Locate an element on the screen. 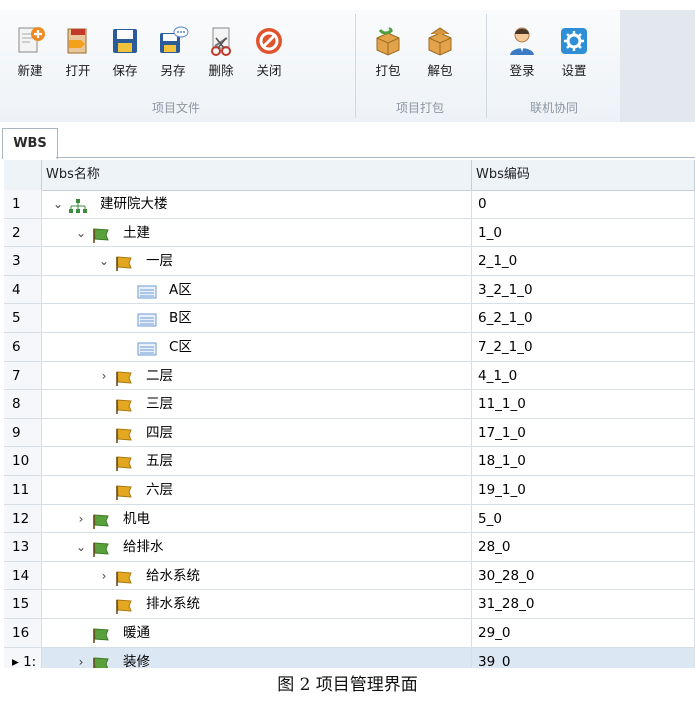  table-row: 10 五层 18_1_0 is located at coordinates (349, 461).